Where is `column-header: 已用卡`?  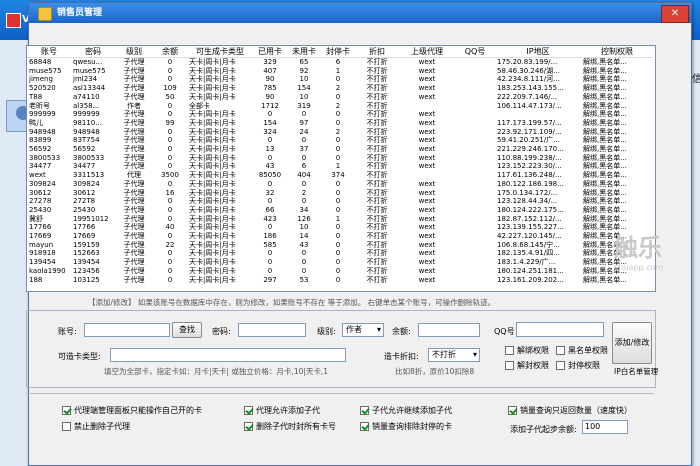 column-header: 已用卡 is located at coordinates (270, 52).